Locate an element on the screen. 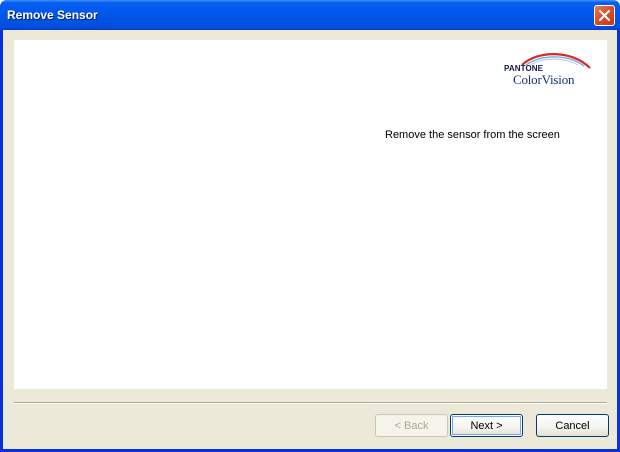 The height and width of the screenshot is (452, 620). close-button is located at coordinates (604, 15).